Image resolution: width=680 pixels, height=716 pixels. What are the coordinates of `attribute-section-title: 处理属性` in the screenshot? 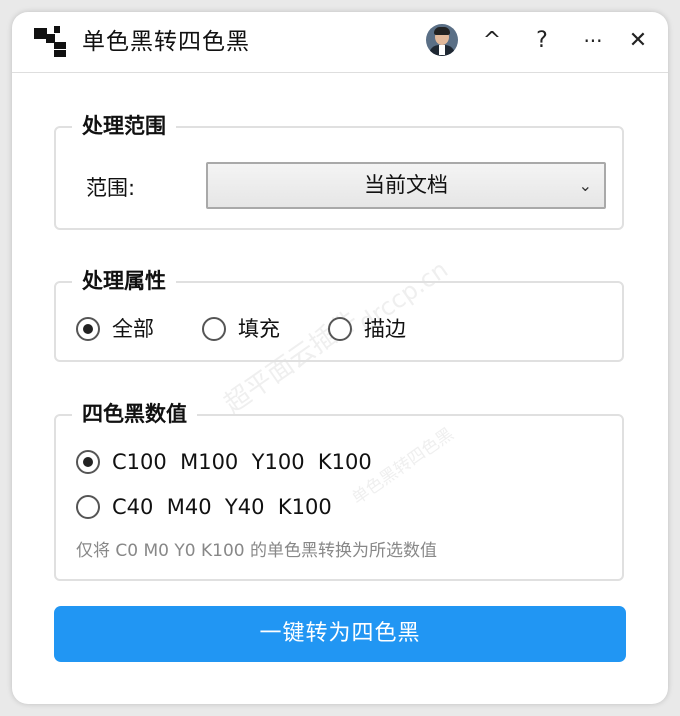 It's located at (124, 281).